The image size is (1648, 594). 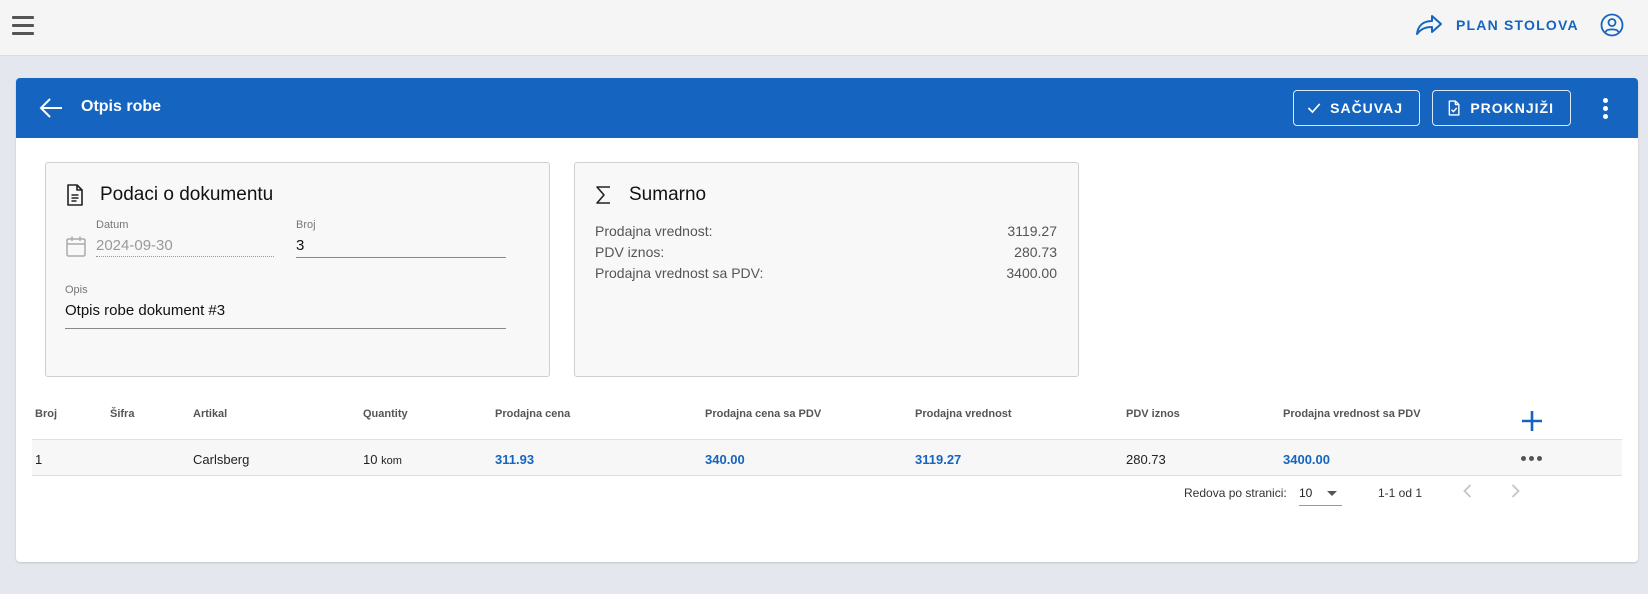 I want to click on document-icon, so click(x=75, y=195).